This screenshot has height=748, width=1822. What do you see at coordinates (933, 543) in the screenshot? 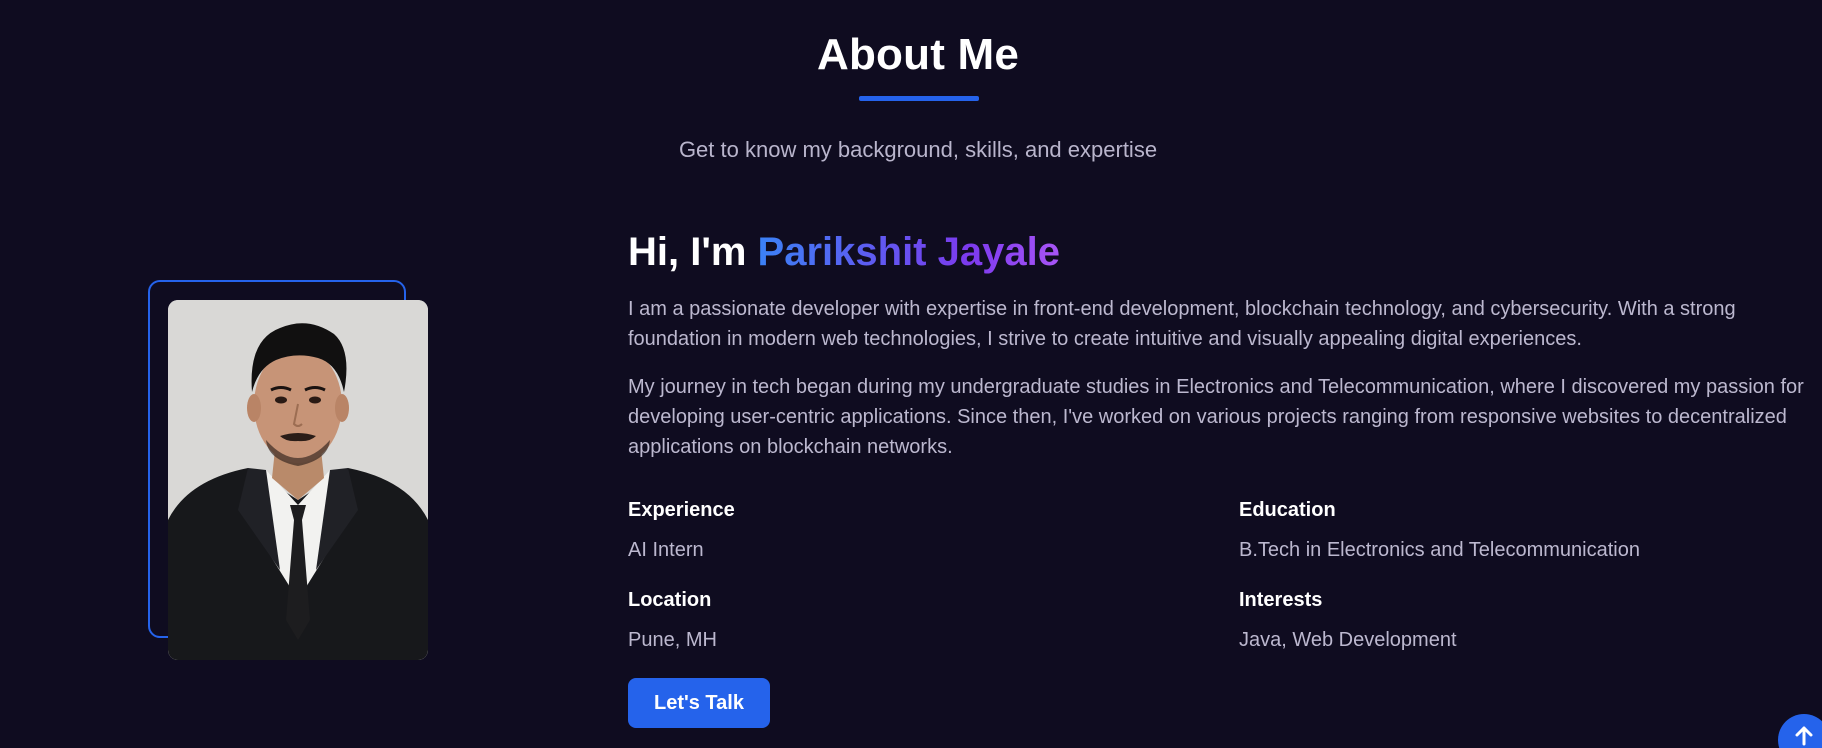
I see `info-item-experience: Experience AI Intern` at bounding box center [933, 543].